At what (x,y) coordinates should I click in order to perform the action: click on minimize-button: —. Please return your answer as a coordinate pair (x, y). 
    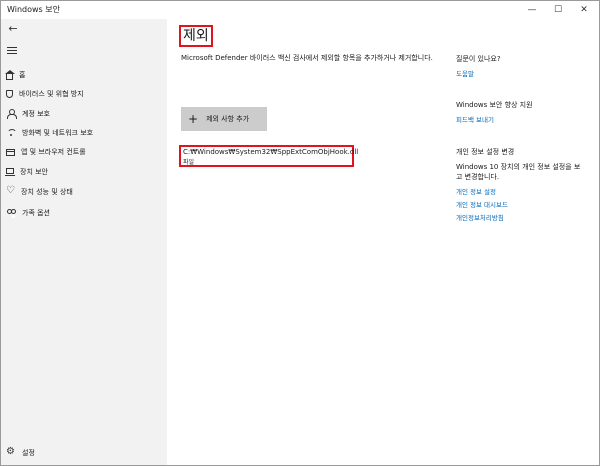
    Looking at the image, I should click on (532, 10).